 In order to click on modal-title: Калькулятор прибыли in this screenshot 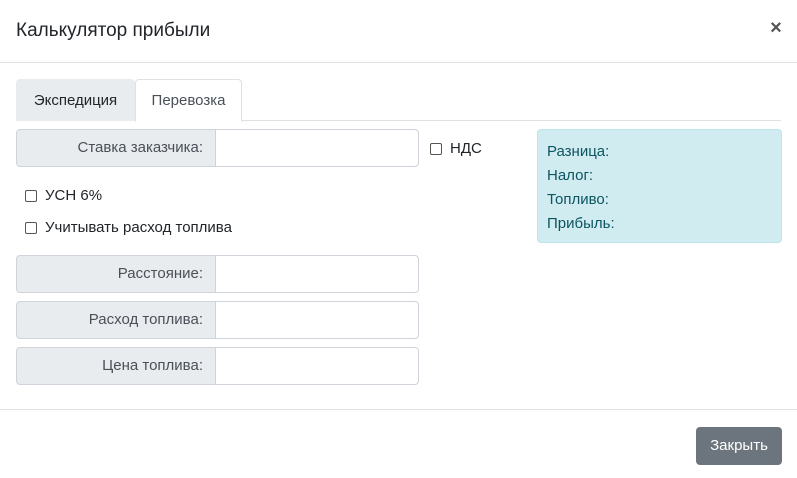, I will do `click(113, 30)`.